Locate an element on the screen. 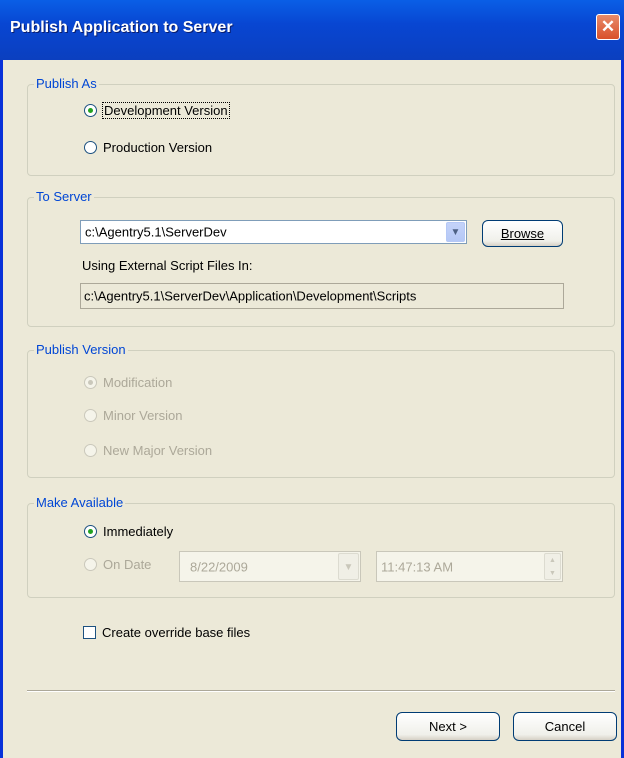  radio-production-version: Production Version is located at coordinates (148, 147).